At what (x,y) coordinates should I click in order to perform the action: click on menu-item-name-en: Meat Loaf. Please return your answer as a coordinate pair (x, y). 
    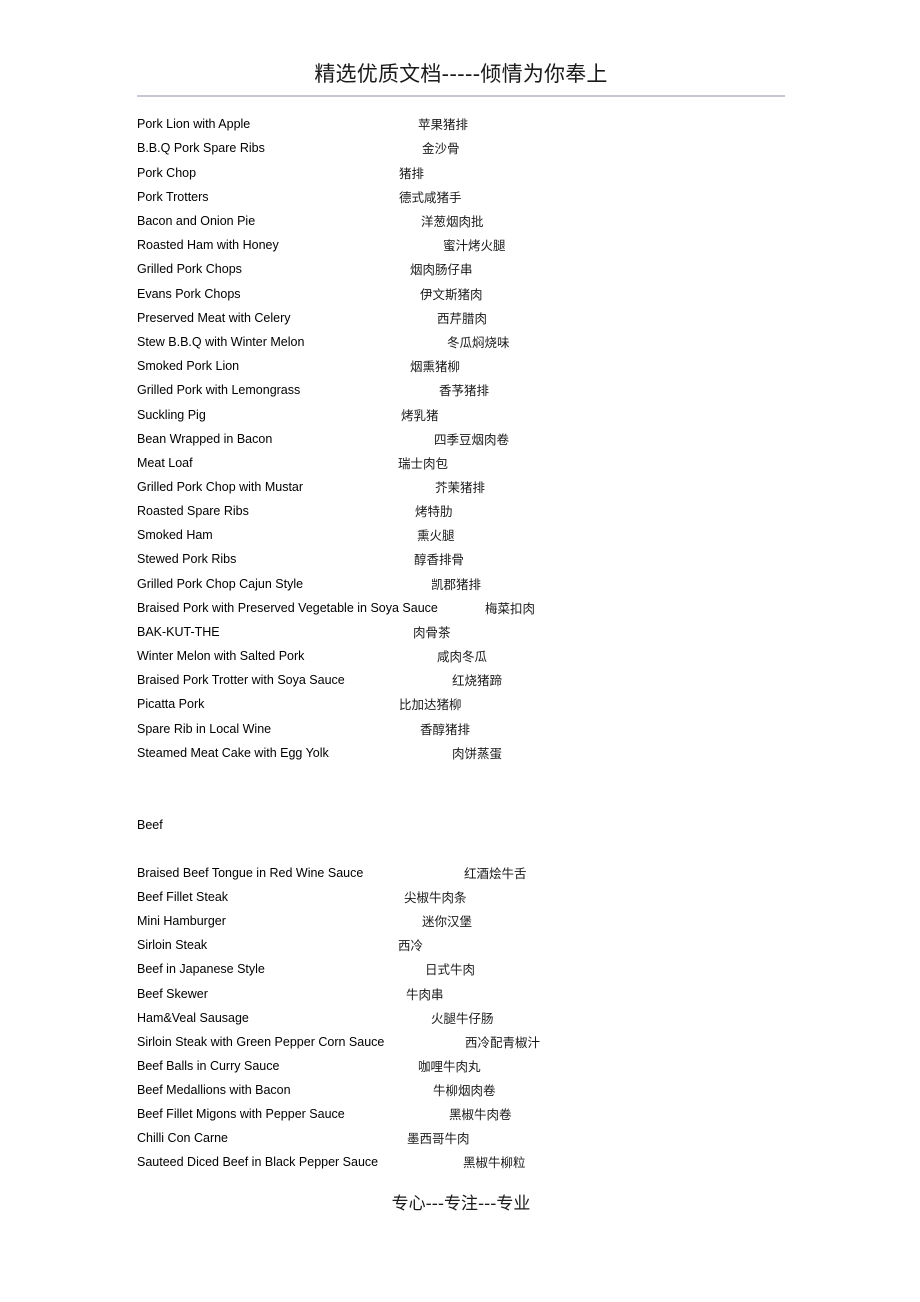
    Looking at the image, I should click on (165, 463).